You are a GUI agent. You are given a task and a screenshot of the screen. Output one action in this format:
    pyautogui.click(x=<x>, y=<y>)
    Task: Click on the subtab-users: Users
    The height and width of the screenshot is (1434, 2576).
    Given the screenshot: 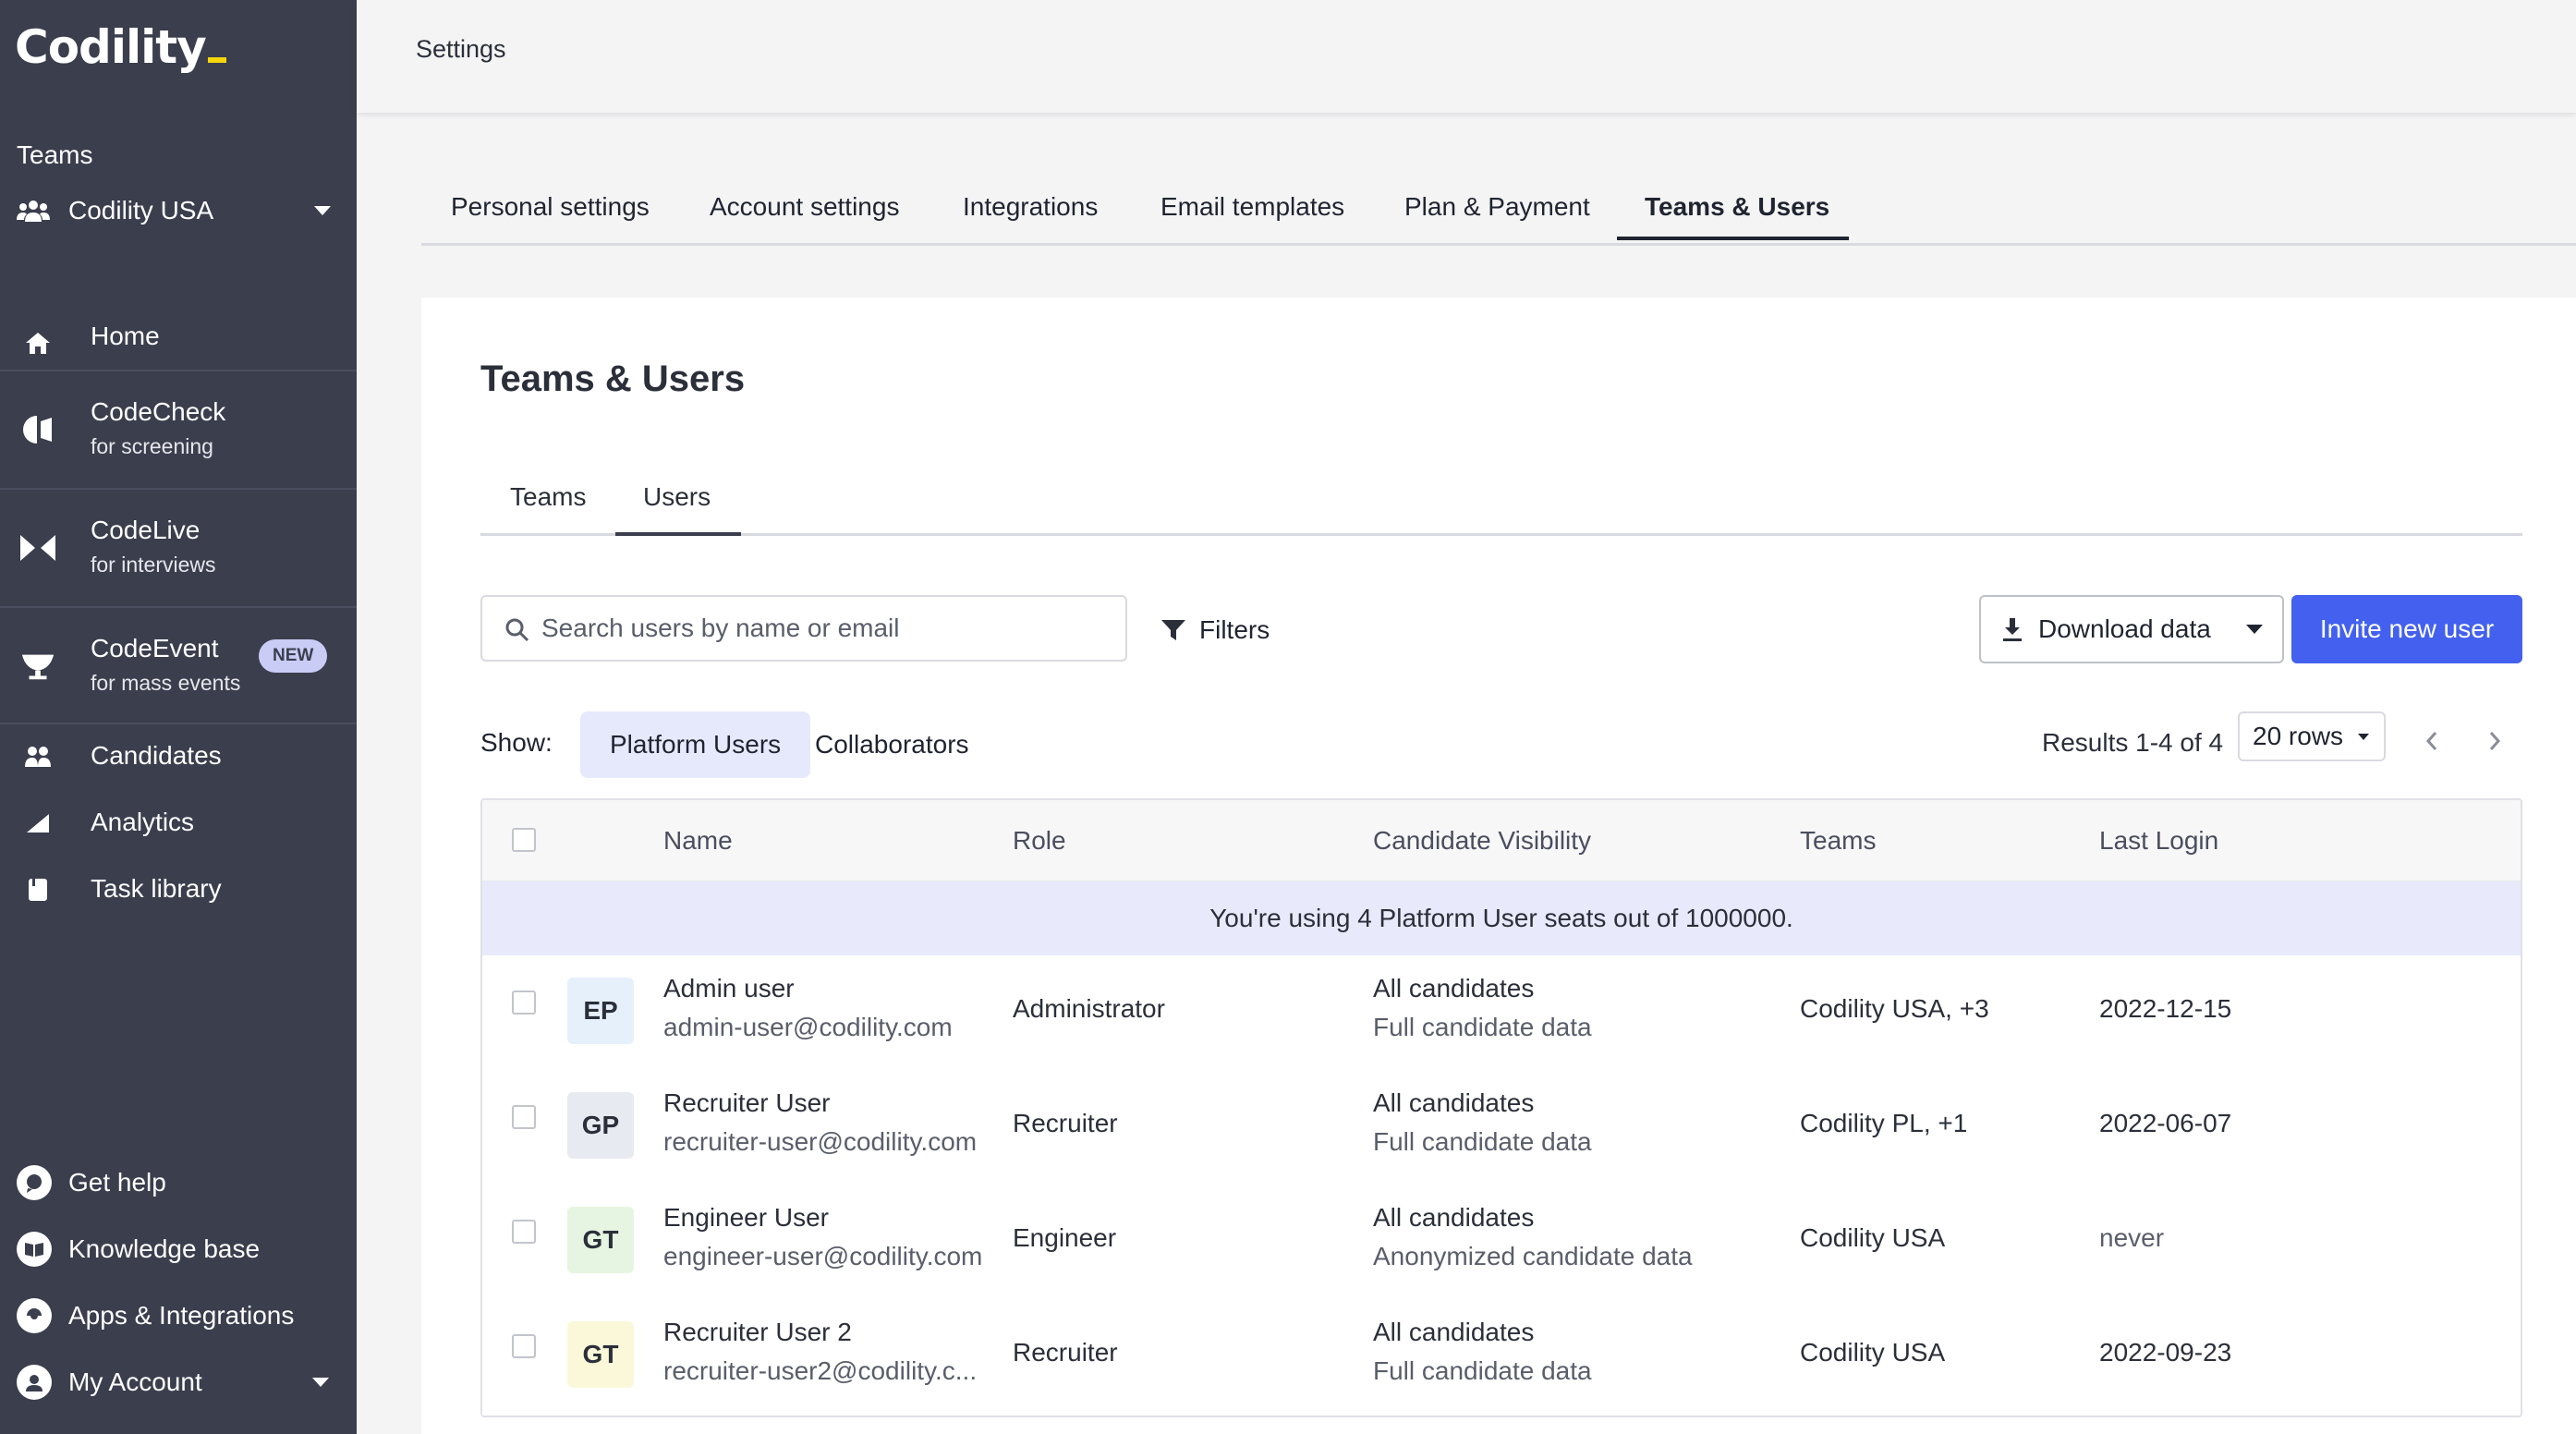 What is the action you would take?
    pyautogui.click(x=677, y=497)
    